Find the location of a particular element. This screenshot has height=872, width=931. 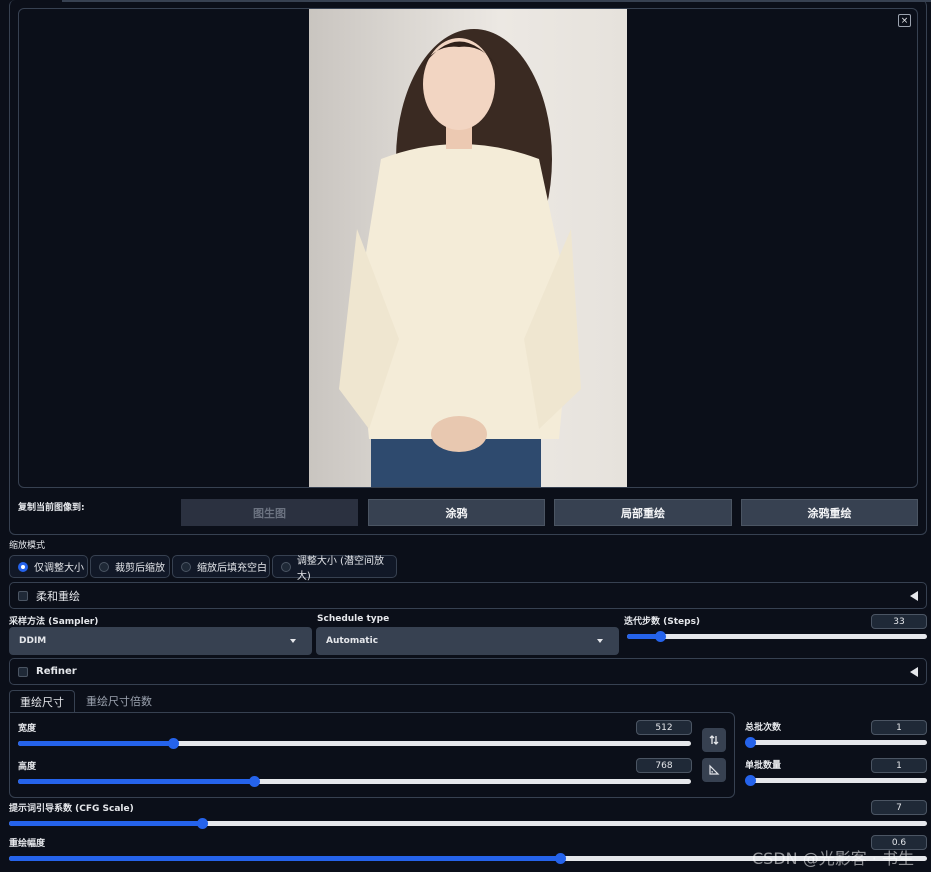

close-image-button: × is located at coordinates (904, 20).